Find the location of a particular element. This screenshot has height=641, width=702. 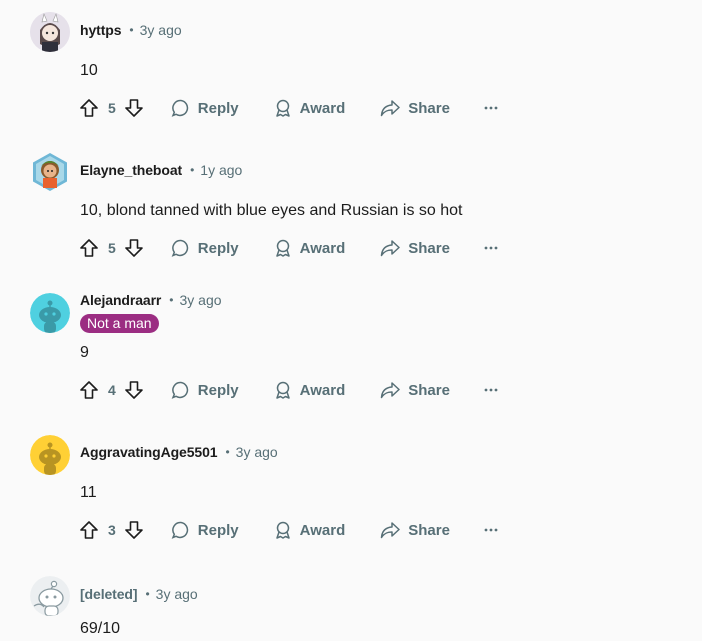

comment-username: AggravatingAge5501 is located at coordinates (149, 452).